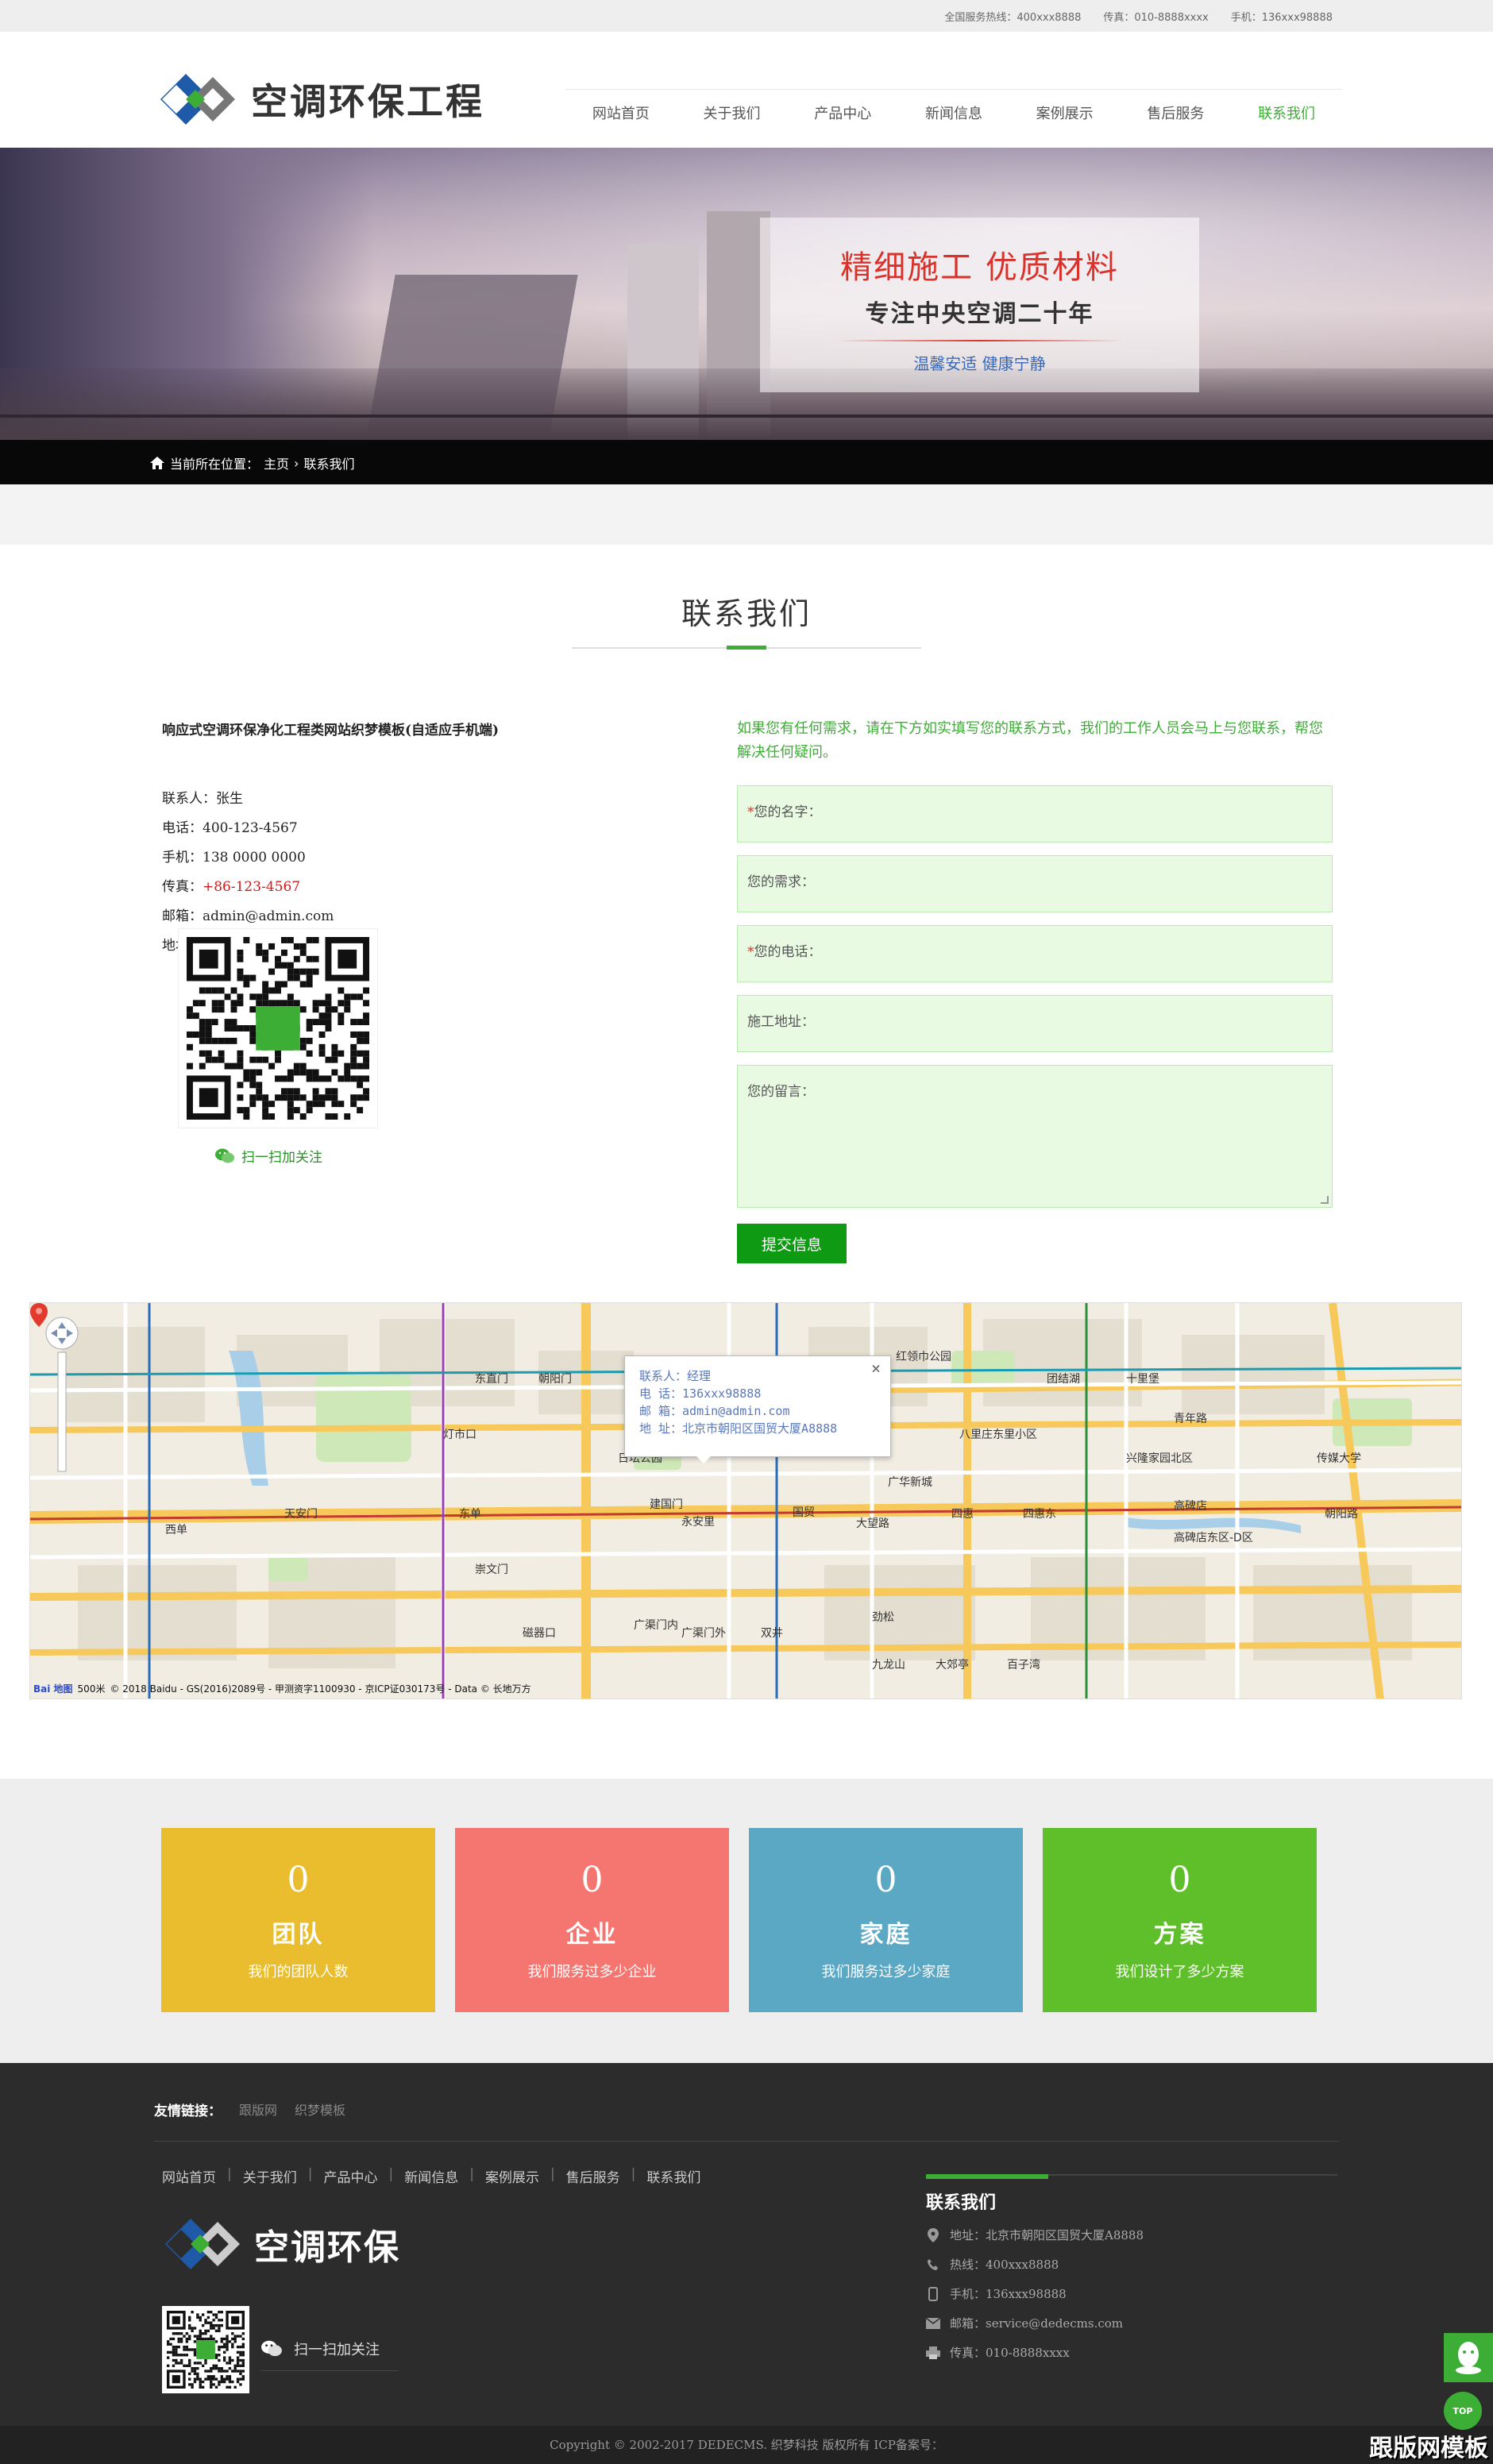  What do you see at coordinates (282, 2244) in the screenshot?
I see `footer-logo: 空调环保` at bounding box center [282, 2244].